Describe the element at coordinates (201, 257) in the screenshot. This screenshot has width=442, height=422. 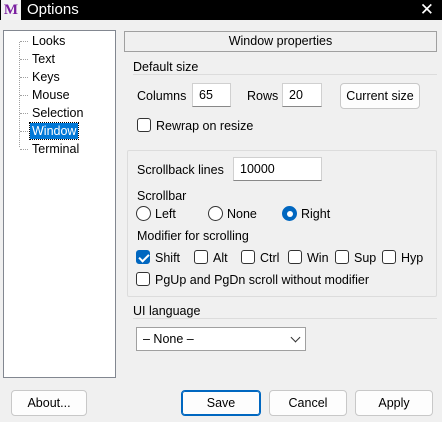
I see `modifier-alt-checkbox` at that location.